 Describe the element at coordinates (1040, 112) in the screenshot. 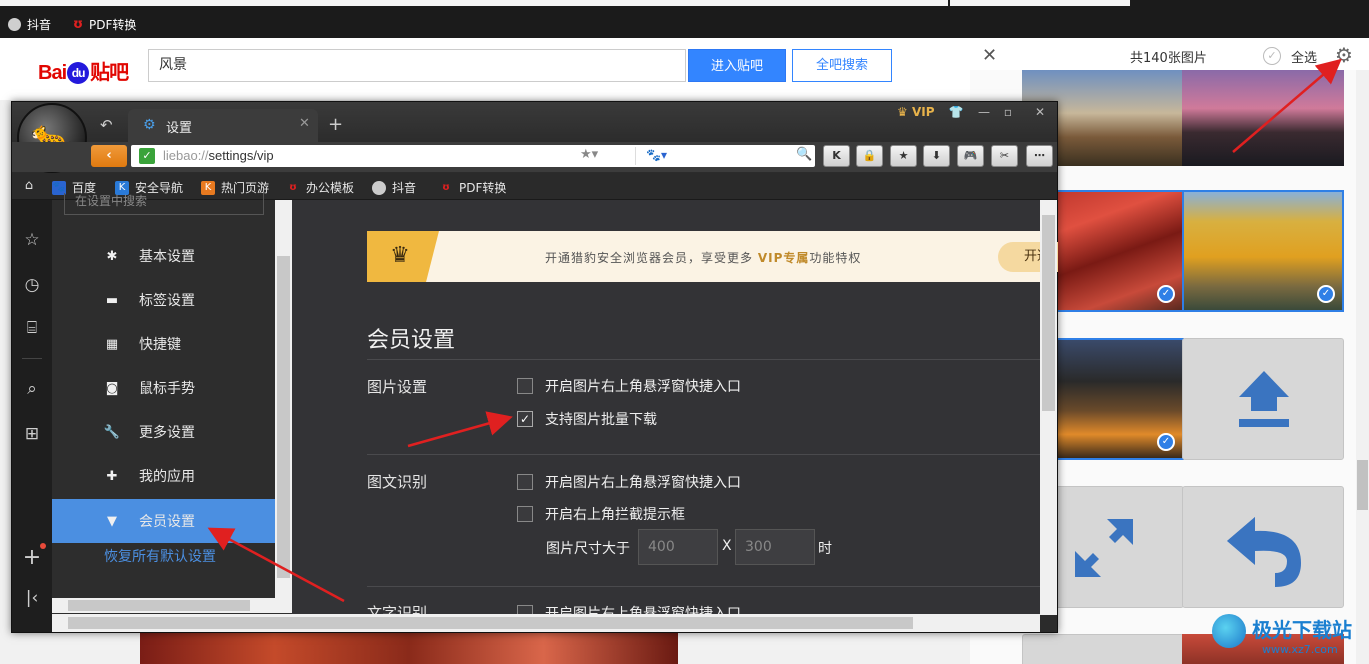

I see `close-window-button: ✕` at that location.